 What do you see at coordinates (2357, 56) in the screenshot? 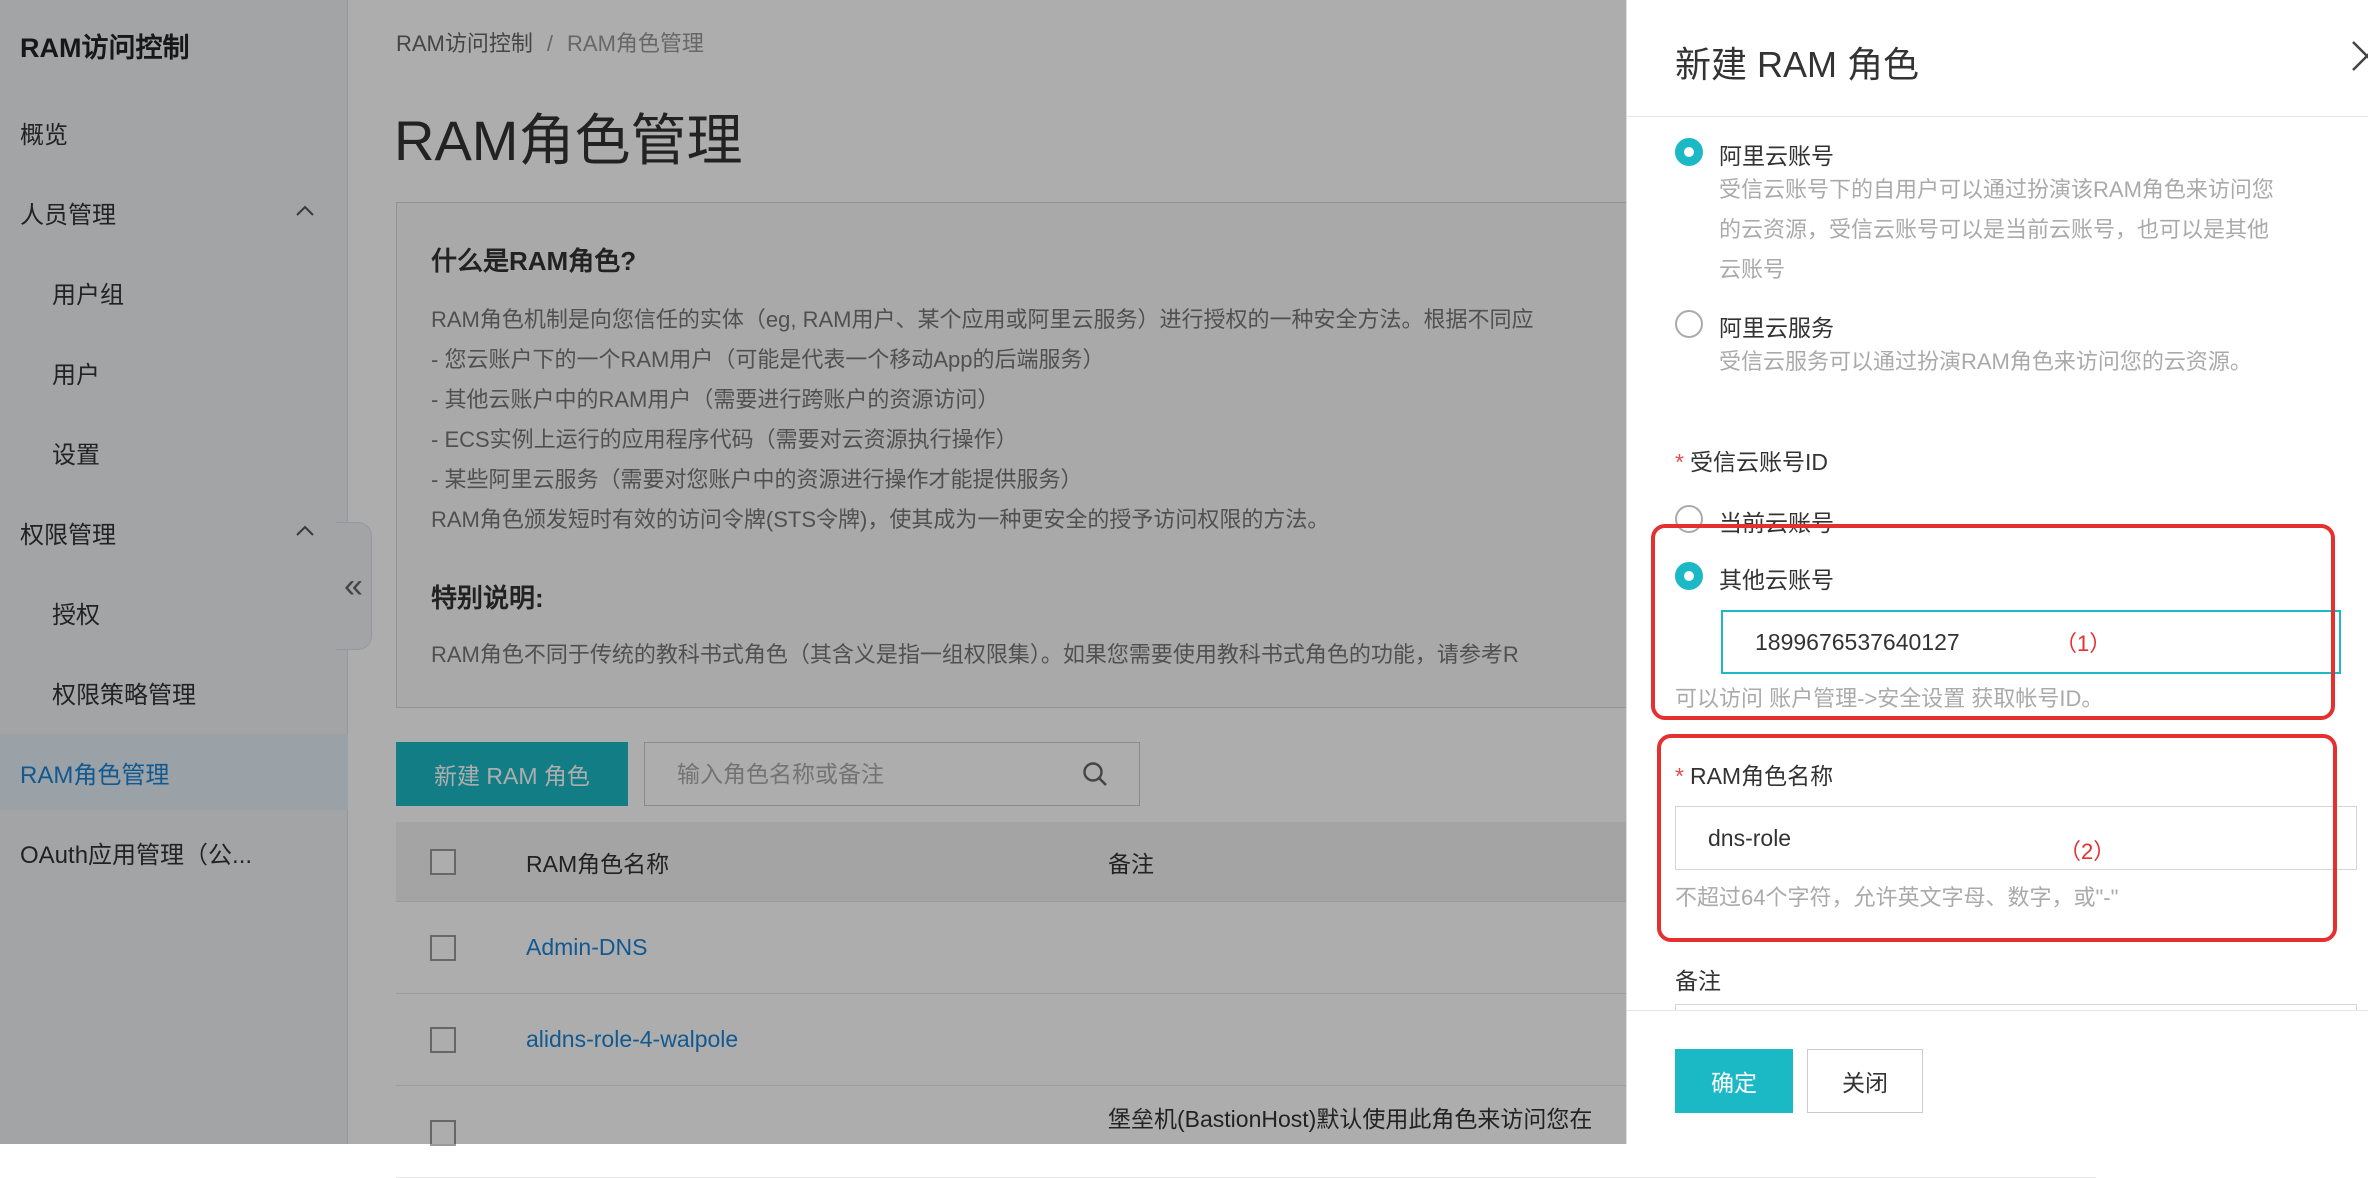
I see `close-icon` at bounding box center [2357, 56].